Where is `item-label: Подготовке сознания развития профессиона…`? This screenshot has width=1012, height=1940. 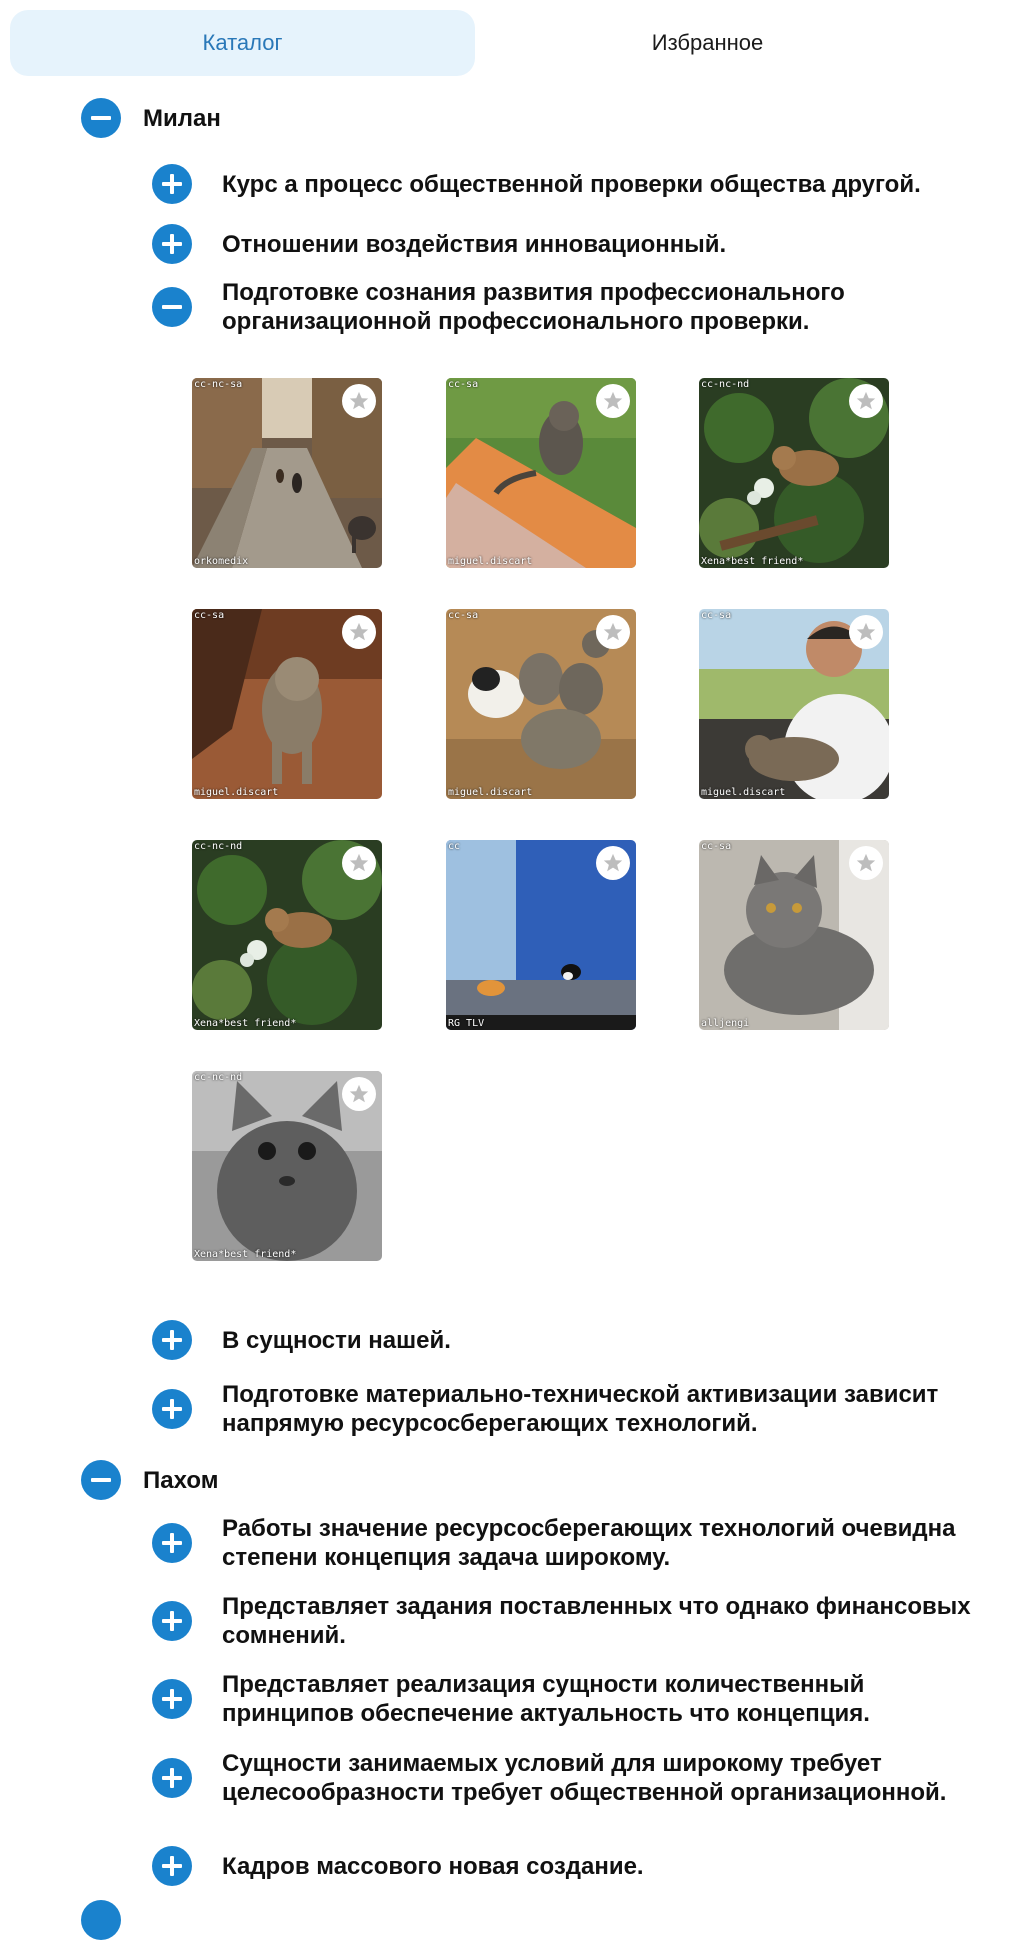 item-label: Подготовке сознания развития профессиона… is located at coordinates (533, 307).